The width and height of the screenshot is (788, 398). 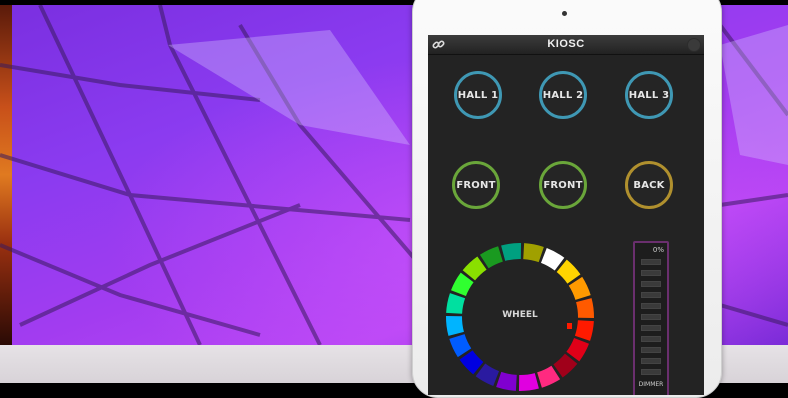 I want to click on color-wheel: WHEEL, so click(x=520, y=316).